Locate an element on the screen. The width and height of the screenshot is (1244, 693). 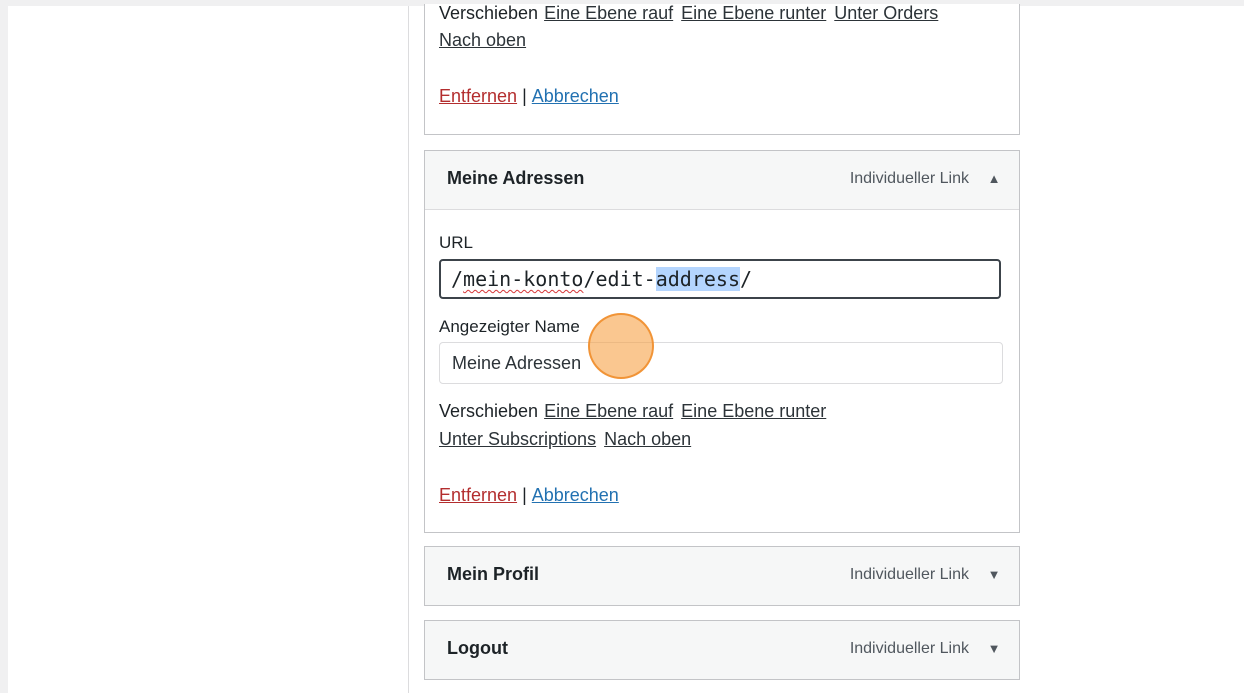
url-part: /edit- is located at coordinates (619, 279).